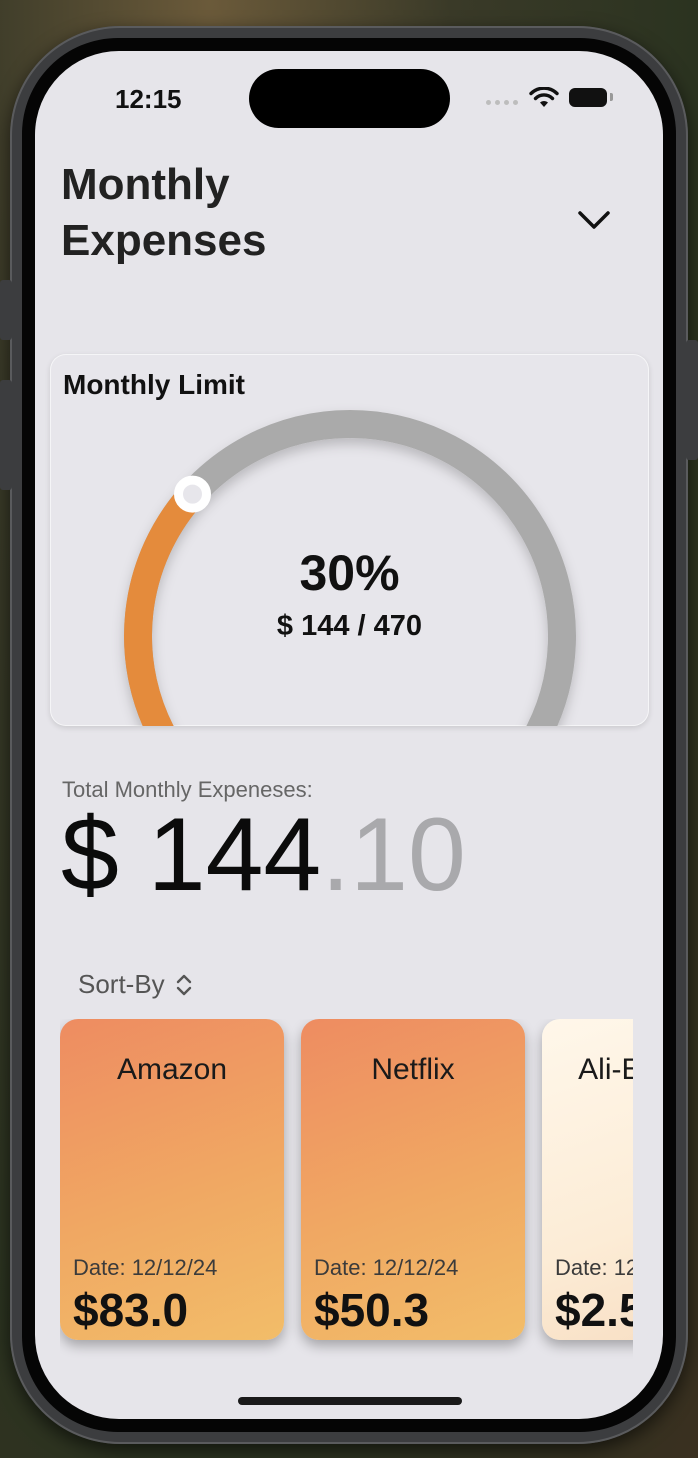 The image size is (698, 1458). What do you see at coordinates (183, 984) in the screenshot?
I see `sort-updown-icon` at bounding box center [183, 984].